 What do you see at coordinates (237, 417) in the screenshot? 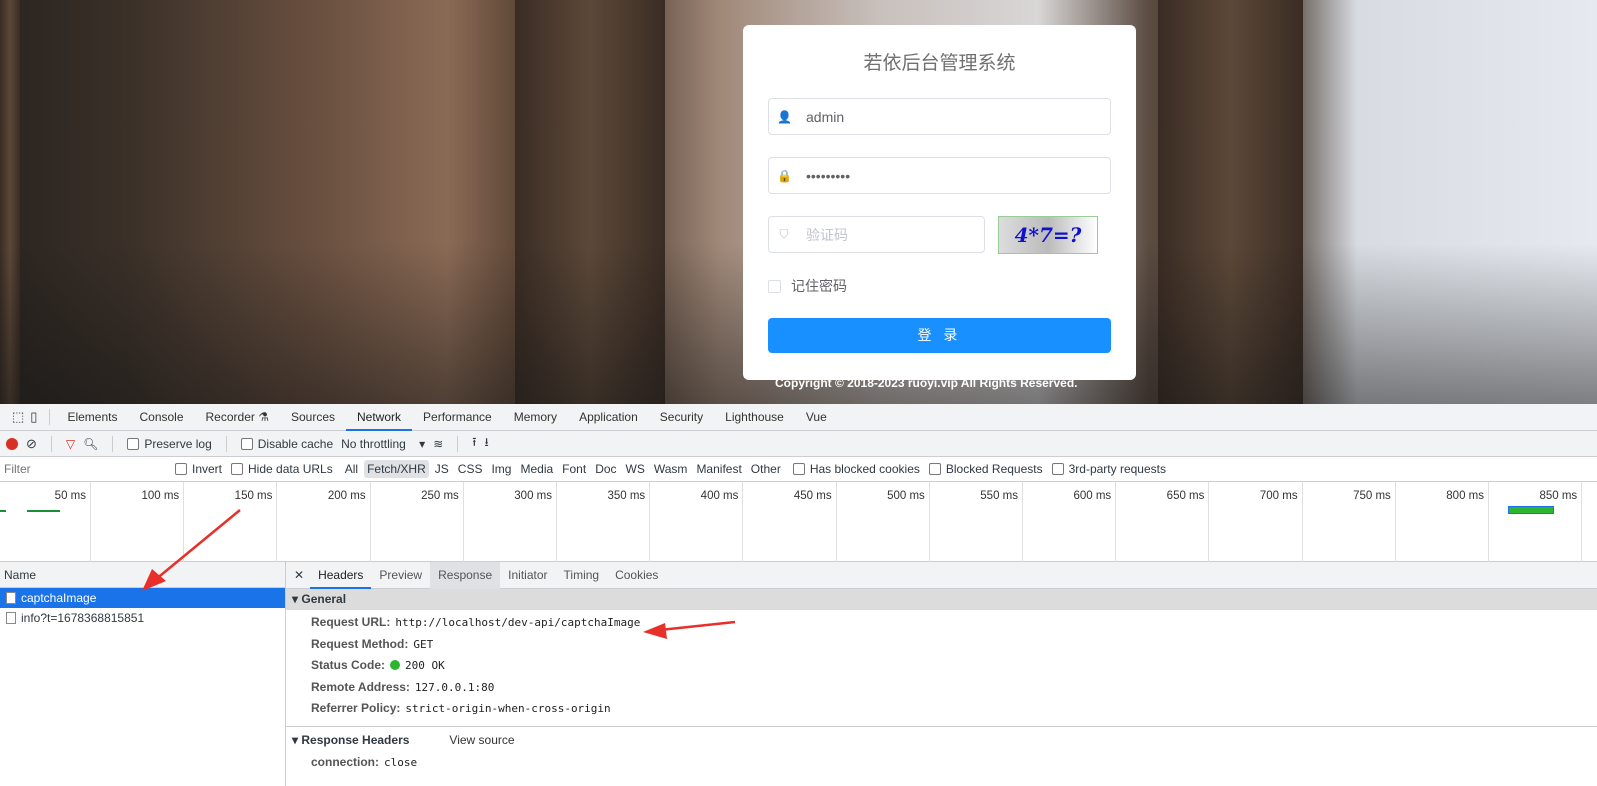
I see `tab-recorder: Recorder ⚗` at bounding box center [237, 417].